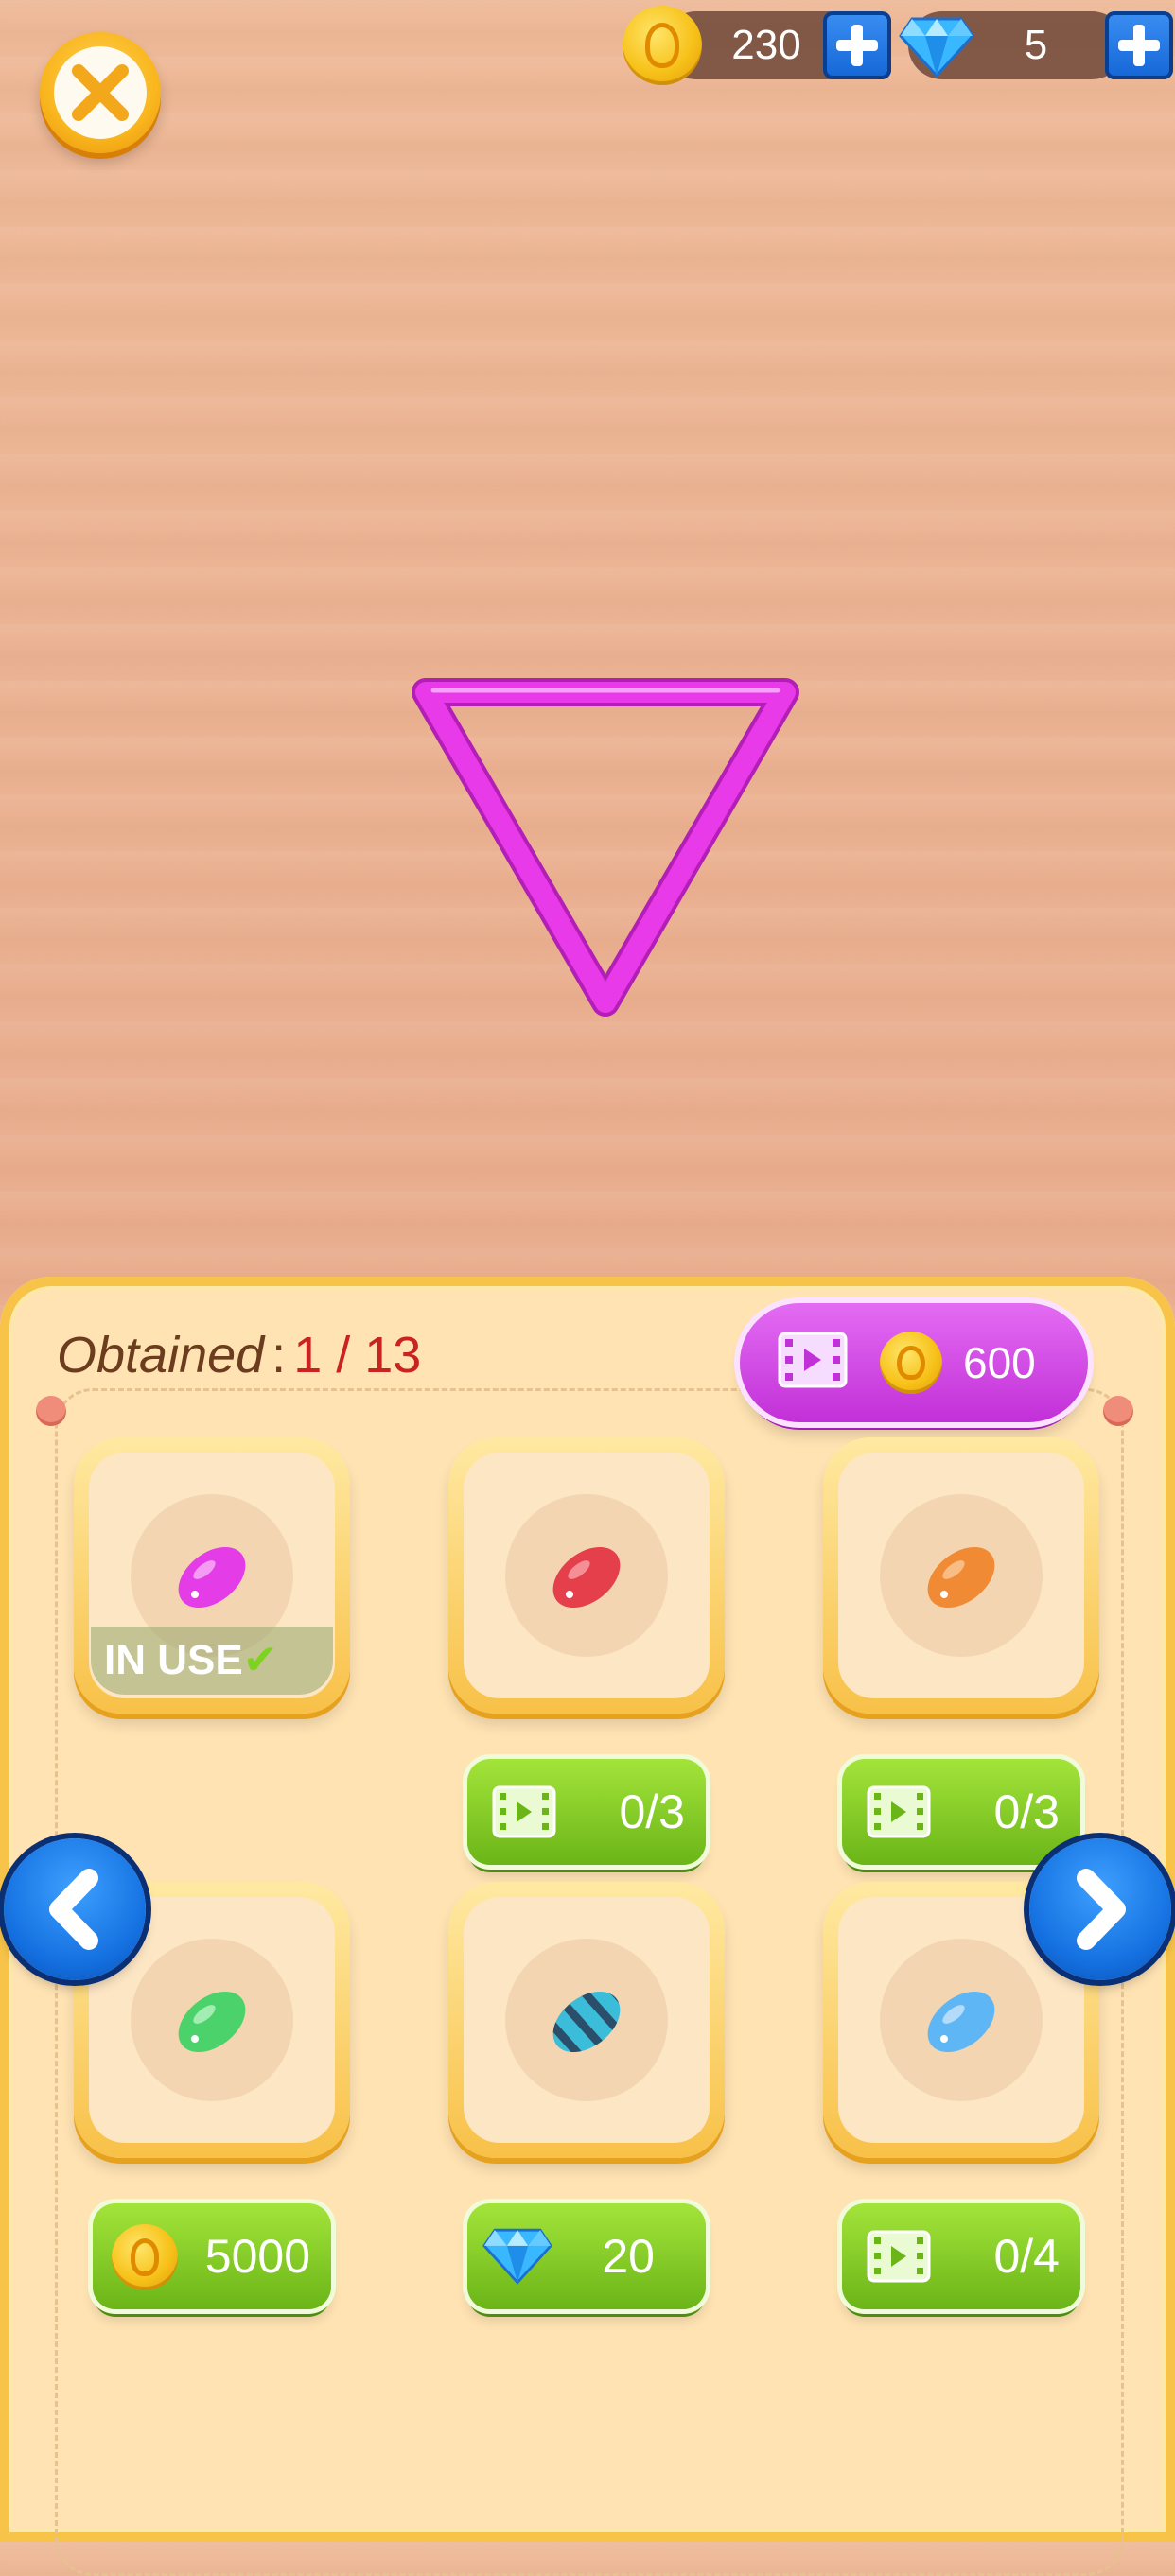 This screenshot has width=1175, height=2576. I want to click on triangle-shape, so click(605, 847).